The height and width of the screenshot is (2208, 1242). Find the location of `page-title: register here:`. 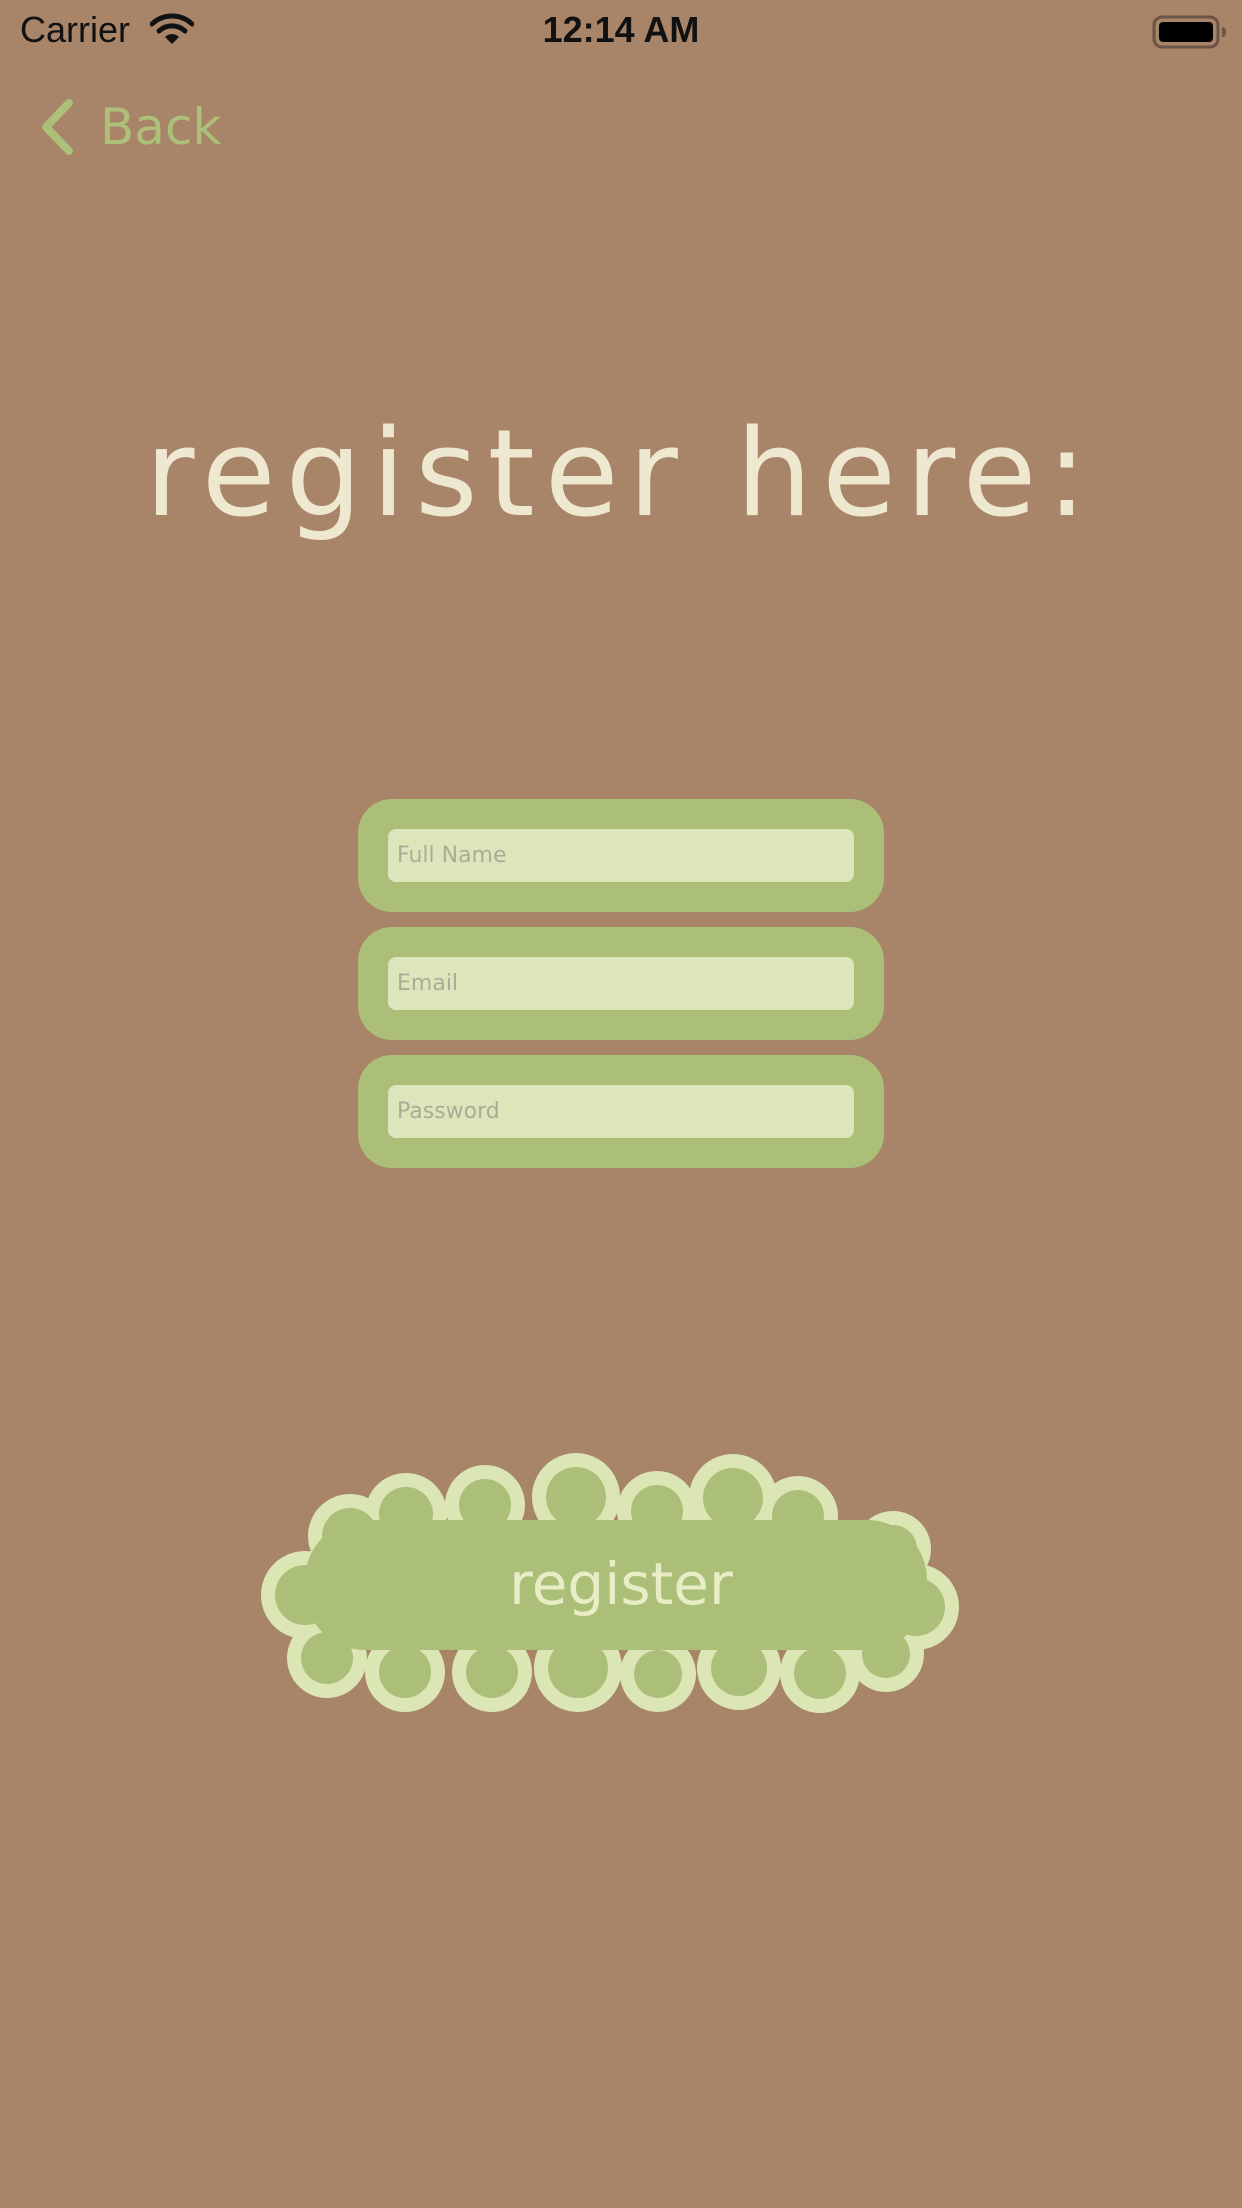

page-title: register here: is located at coordinates (621, 474).